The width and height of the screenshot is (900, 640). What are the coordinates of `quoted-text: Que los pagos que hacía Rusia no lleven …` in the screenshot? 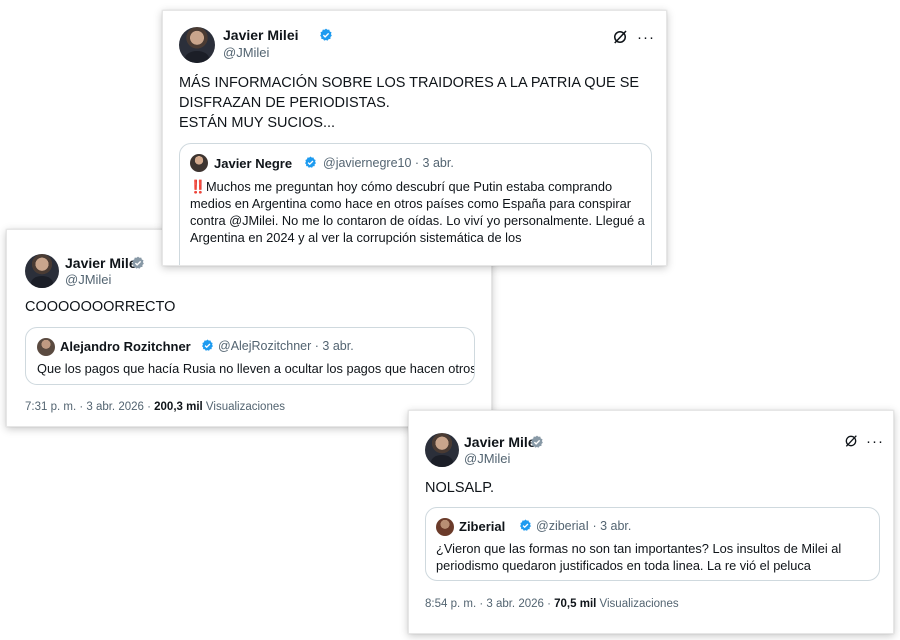 It's located at (256, 368).